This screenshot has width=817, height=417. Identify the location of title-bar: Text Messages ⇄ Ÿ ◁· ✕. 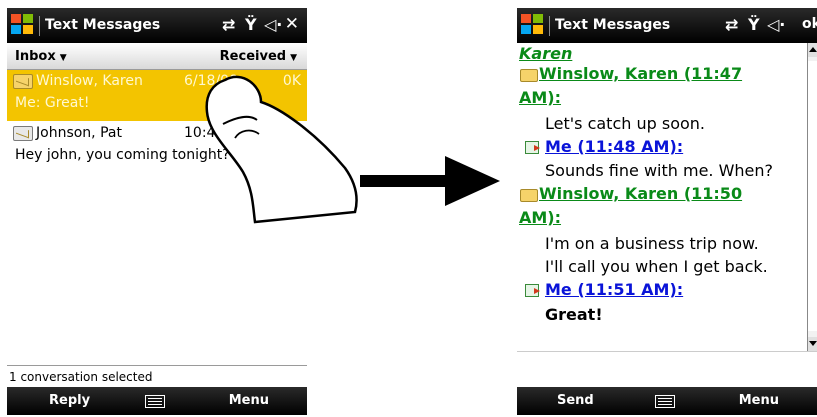
(157, 25).